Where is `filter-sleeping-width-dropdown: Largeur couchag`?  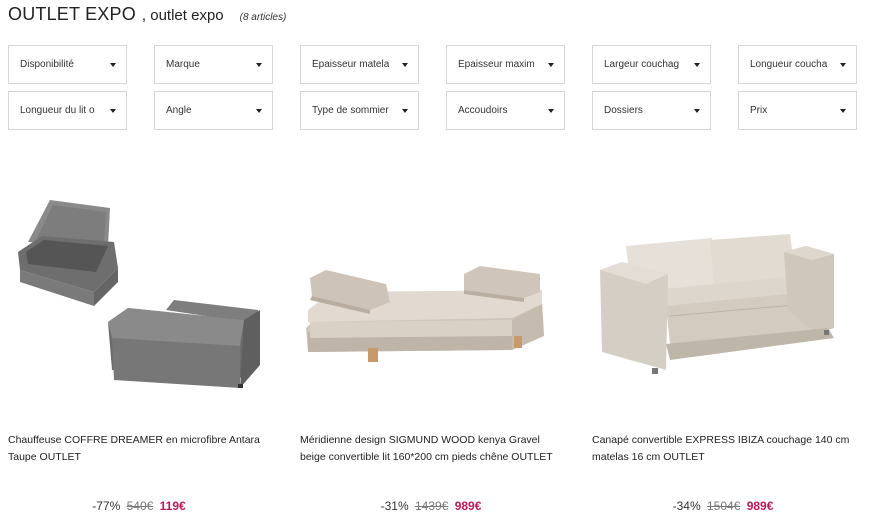 filter-sleeping-width-dropdown: Largeur couchag is located at coordinates (651, 64).